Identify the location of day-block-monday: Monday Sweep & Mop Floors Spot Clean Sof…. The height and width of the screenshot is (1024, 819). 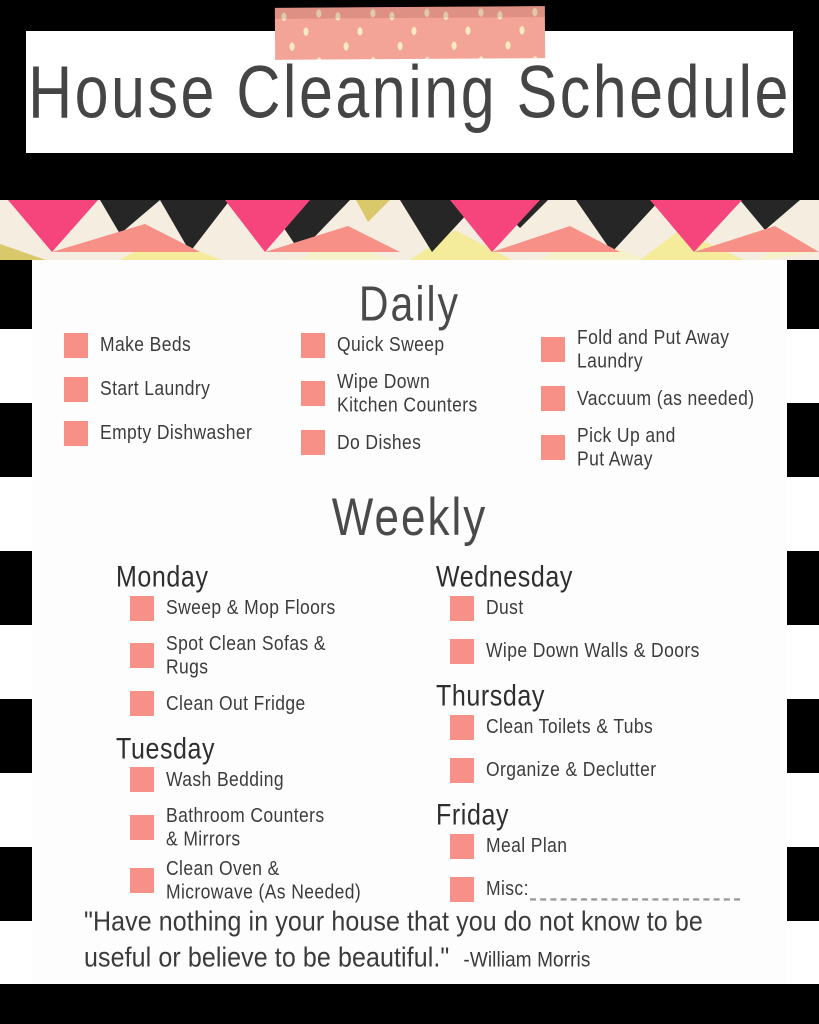
(244, 639).